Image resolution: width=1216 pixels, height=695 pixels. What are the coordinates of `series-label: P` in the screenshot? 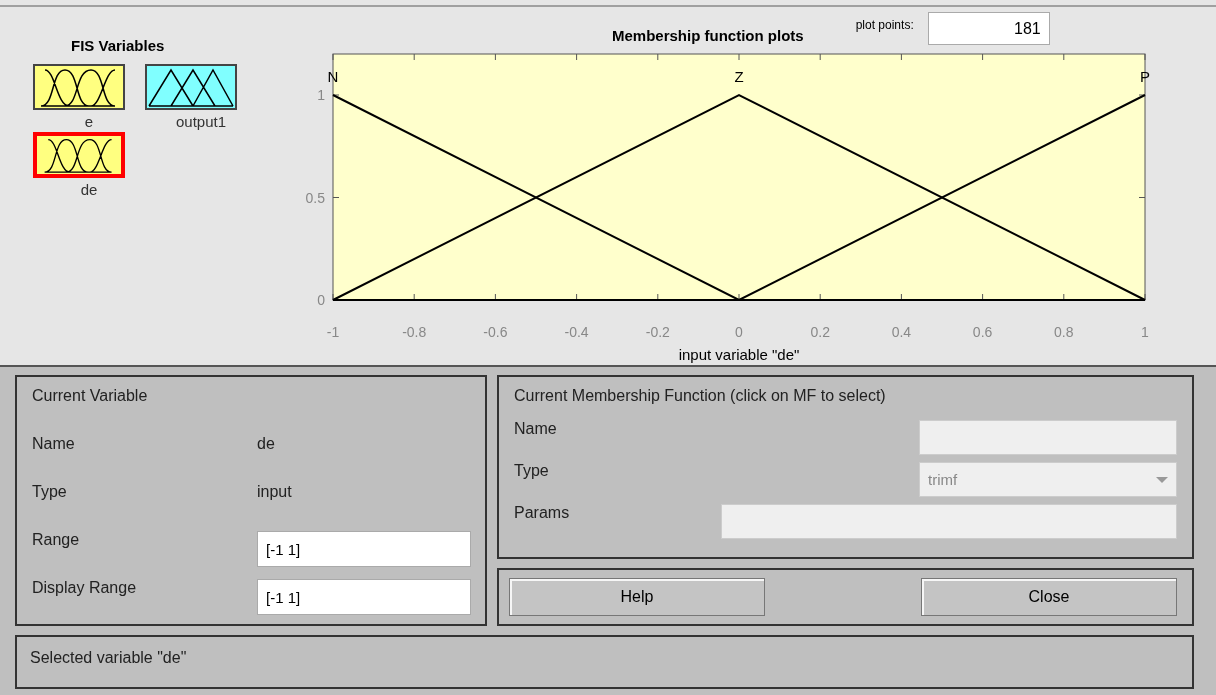 It's located at (1145, 76).